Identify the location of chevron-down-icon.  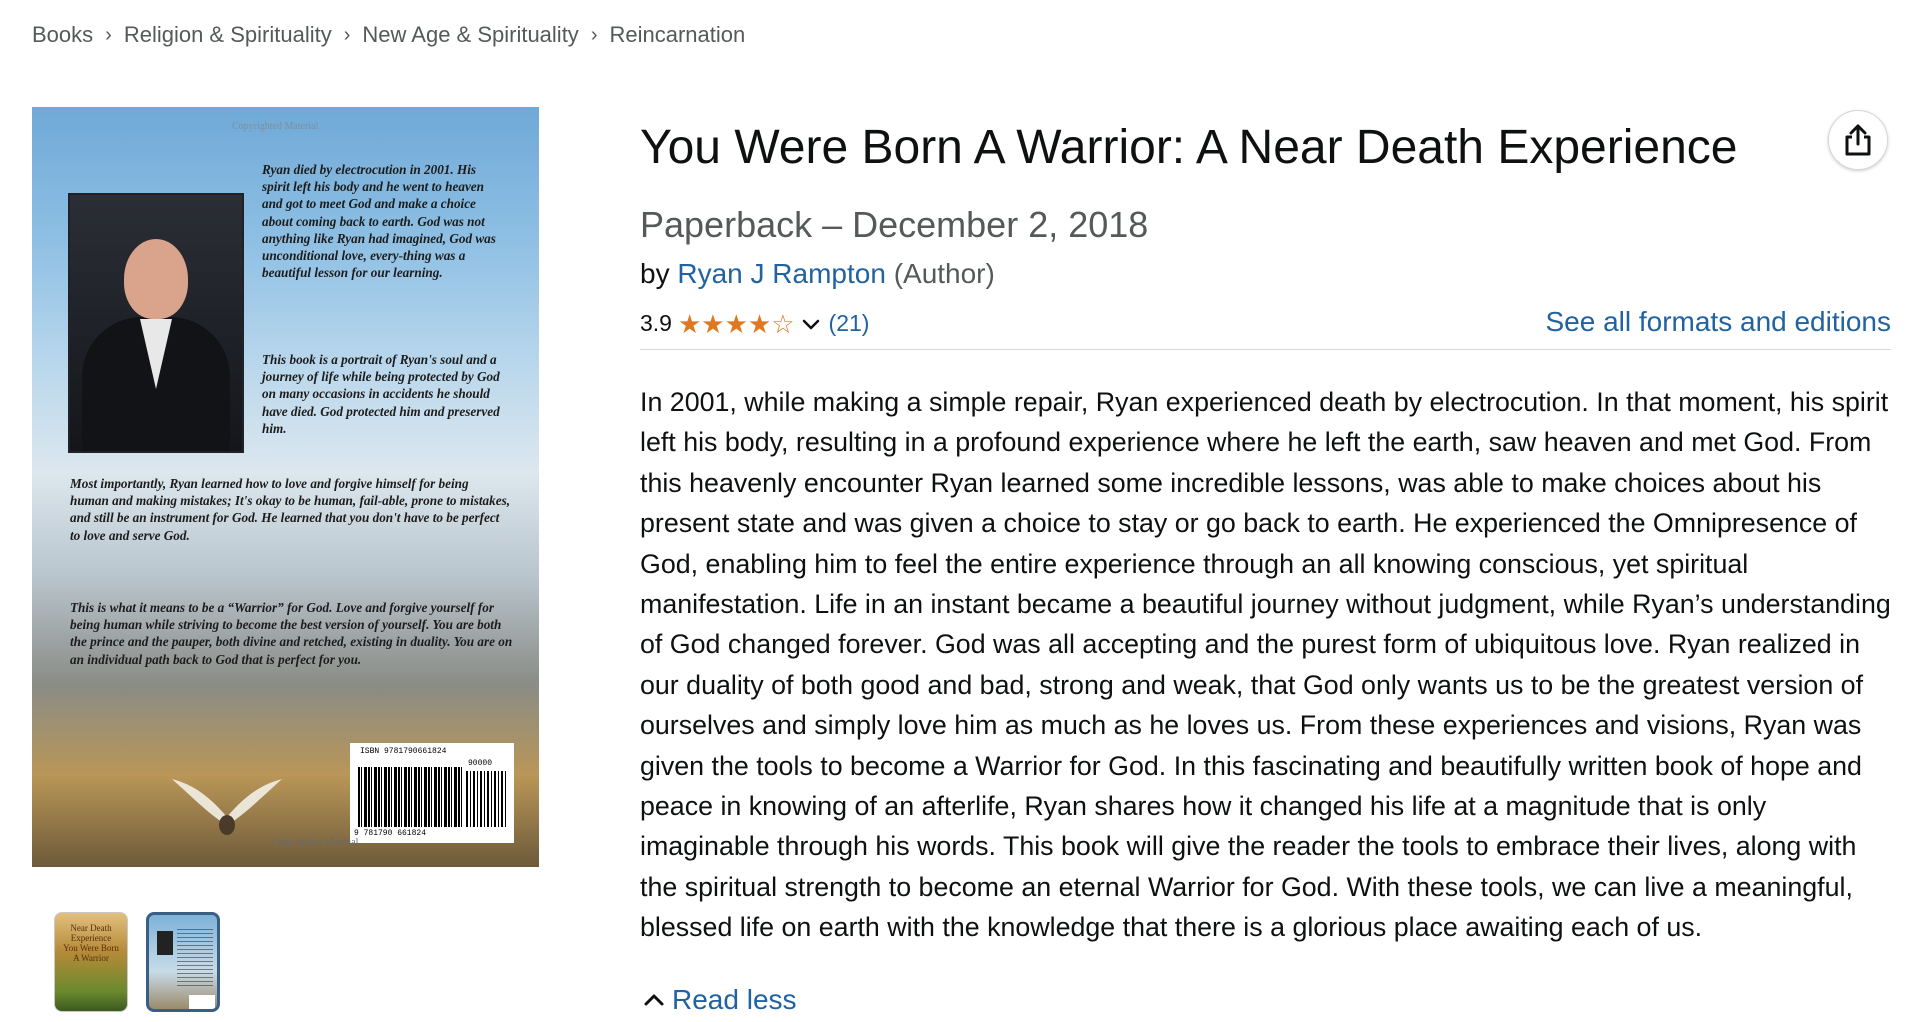
(811, 324).